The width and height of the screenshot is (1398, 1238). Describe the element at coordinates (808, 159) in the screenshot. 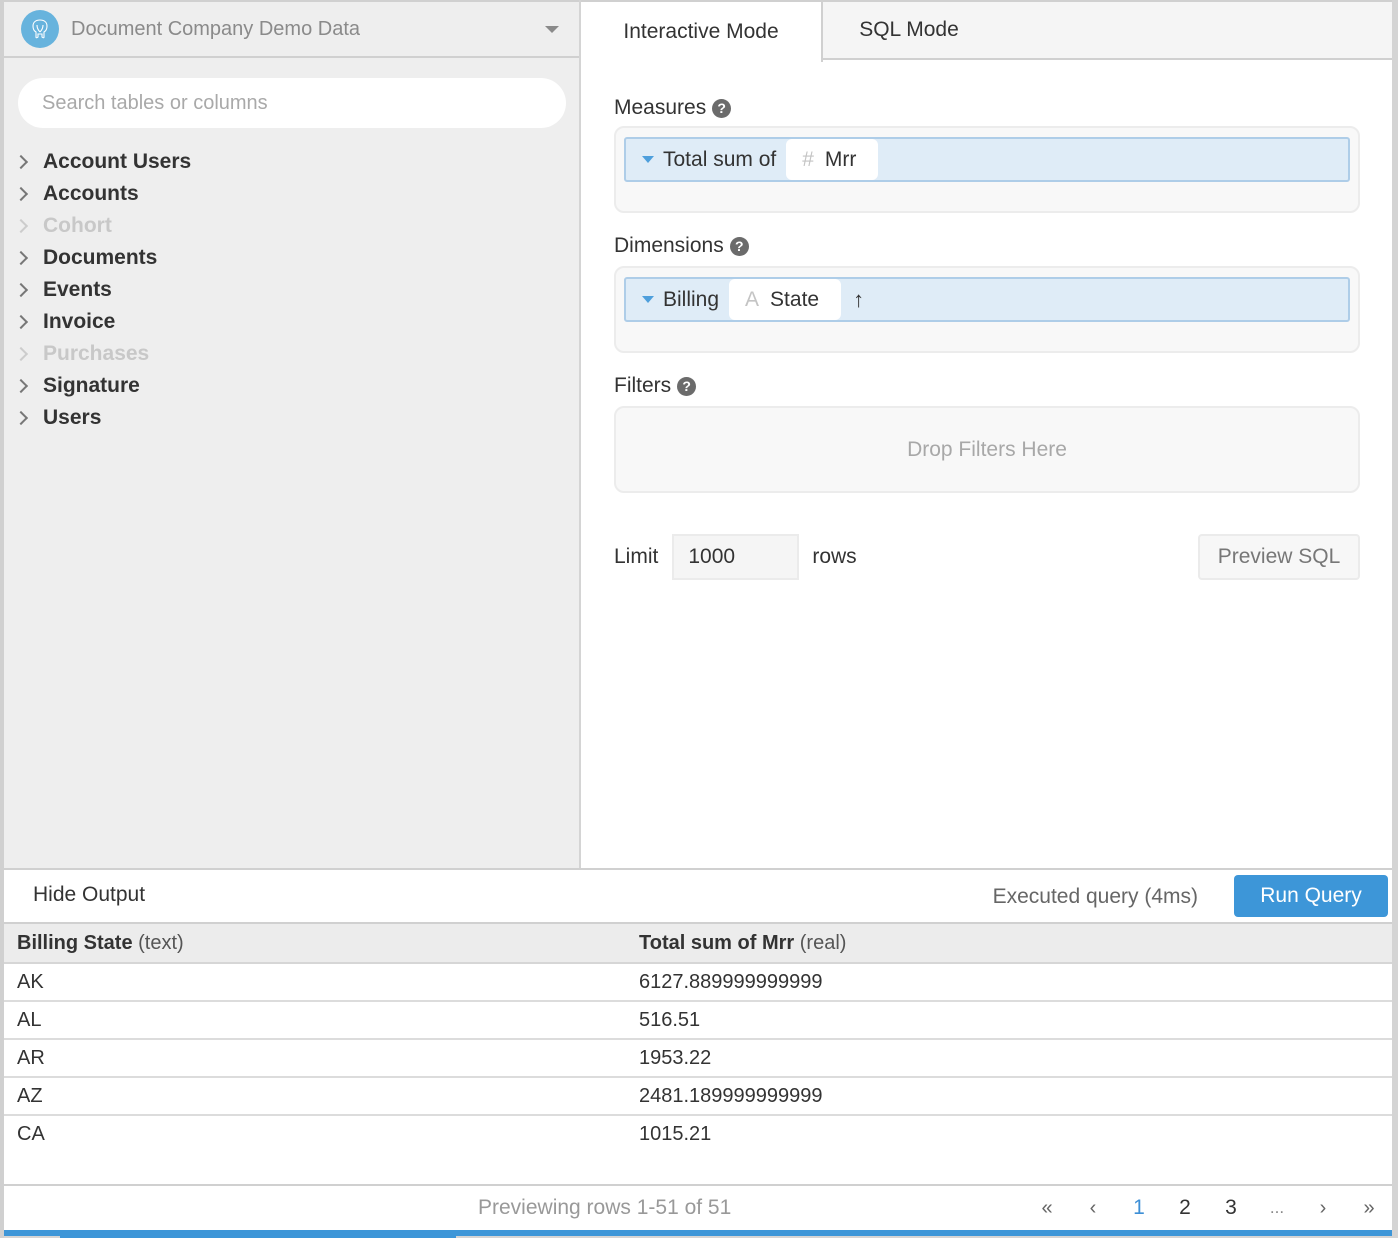

I see `numeric-hash-icon: #` at that location.